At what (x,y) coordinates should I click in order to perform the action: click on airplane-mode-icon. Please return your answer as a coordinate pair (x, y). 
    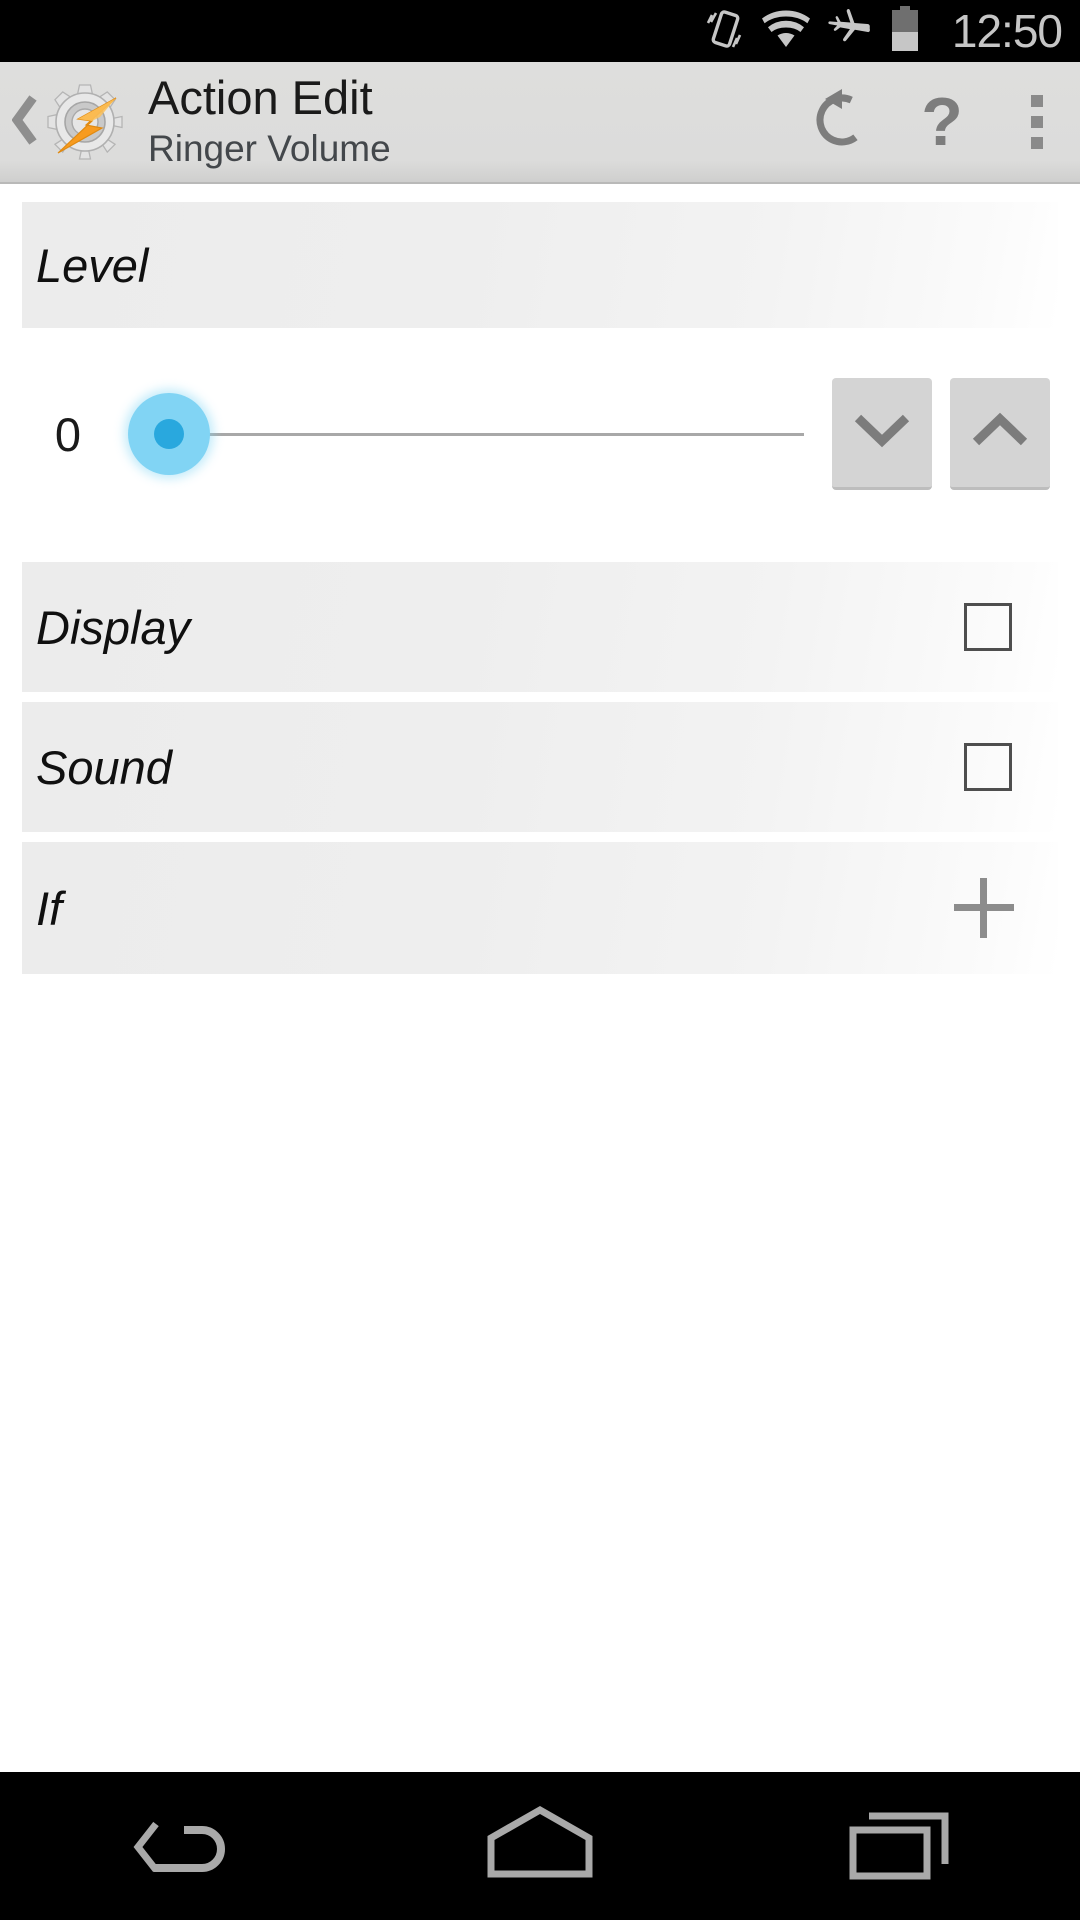
    Looking at the image, I should click on (850, 31).